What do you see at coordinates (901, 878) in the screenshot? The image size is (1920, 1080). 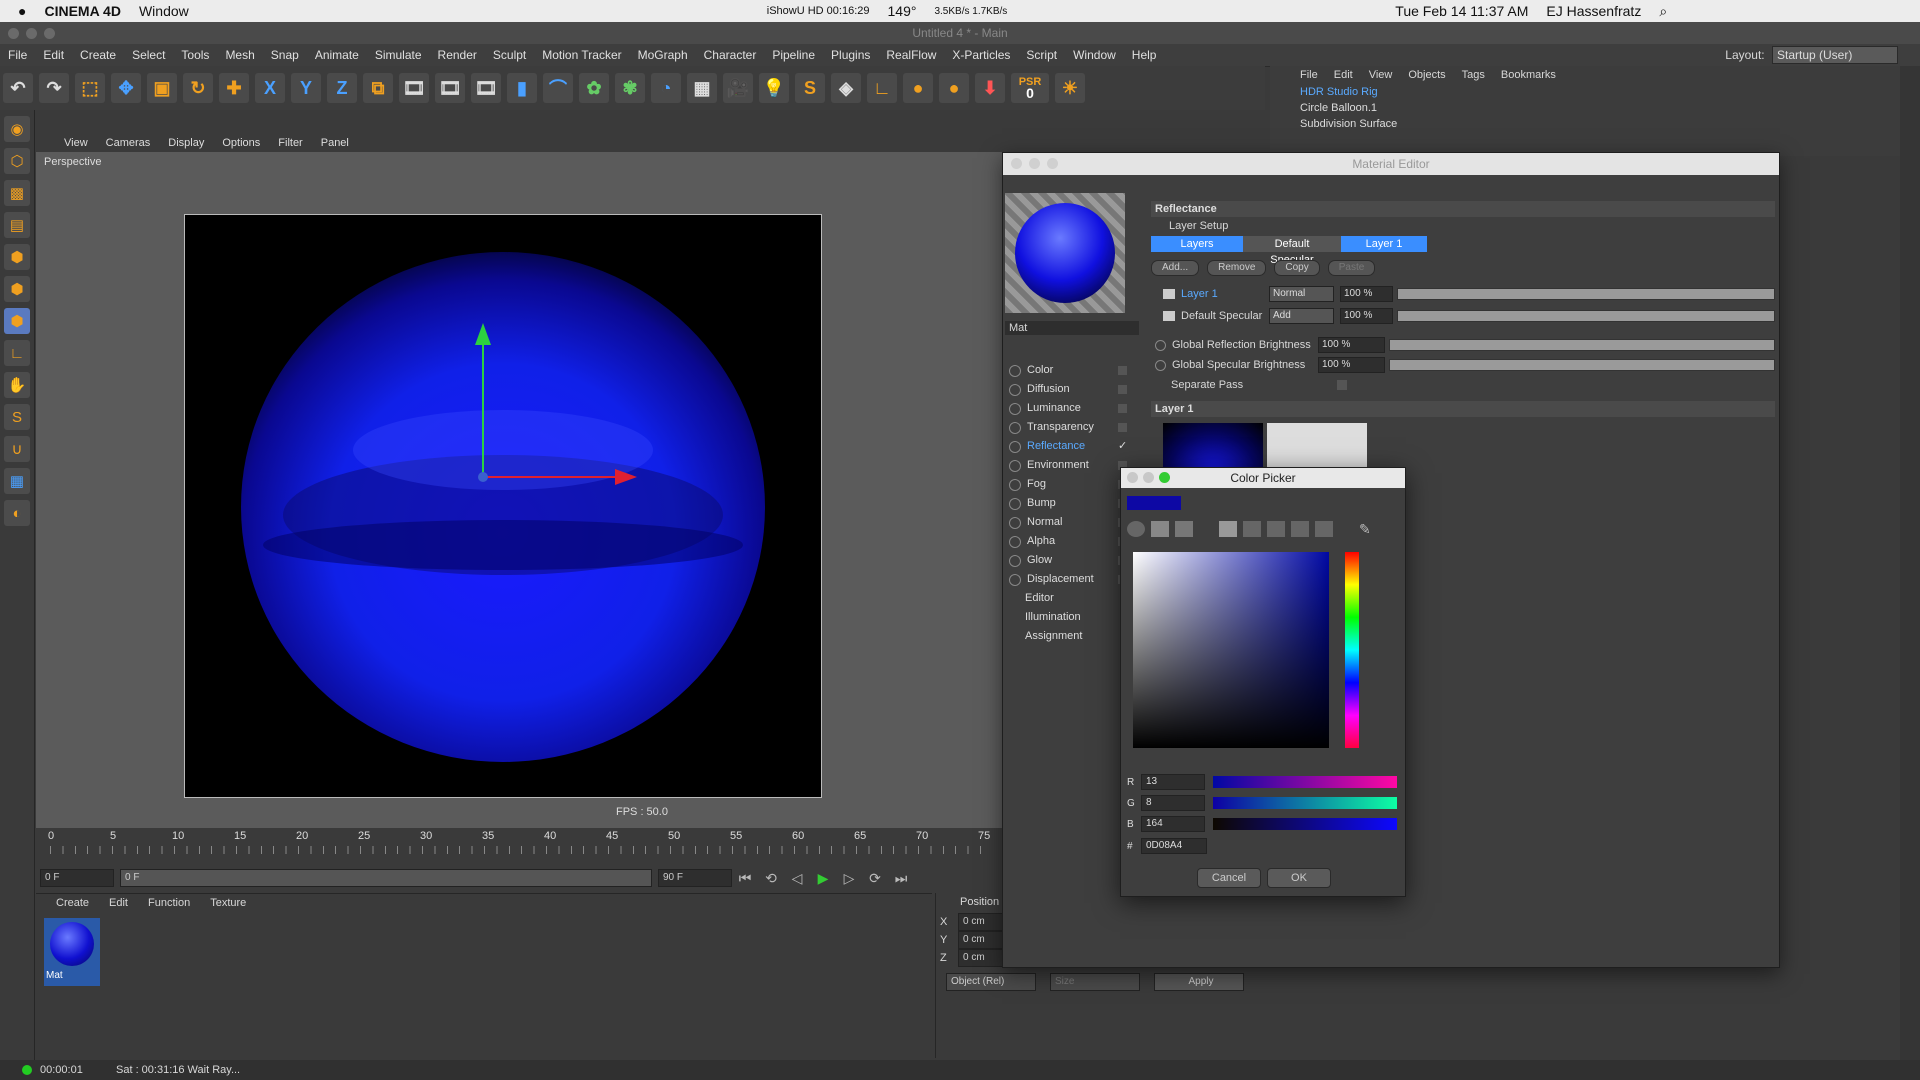 I see `go-to-end-icon: ⏭` at bounding box center [901, 878].